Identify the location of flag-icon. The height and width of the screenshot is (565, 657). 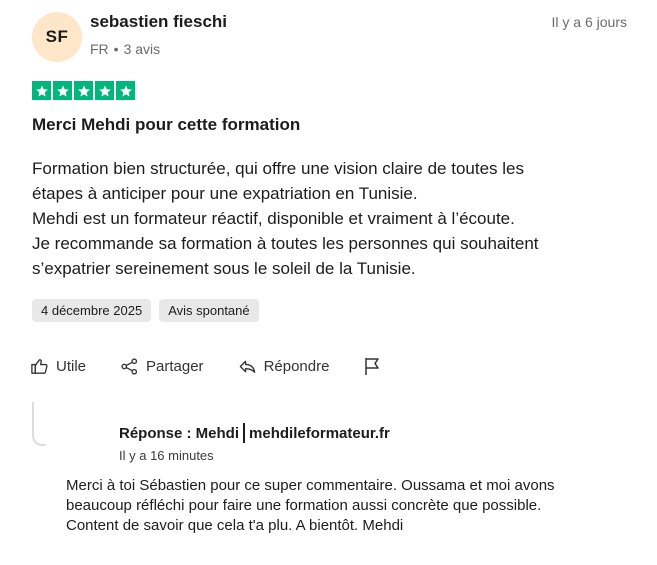
(372, 366).